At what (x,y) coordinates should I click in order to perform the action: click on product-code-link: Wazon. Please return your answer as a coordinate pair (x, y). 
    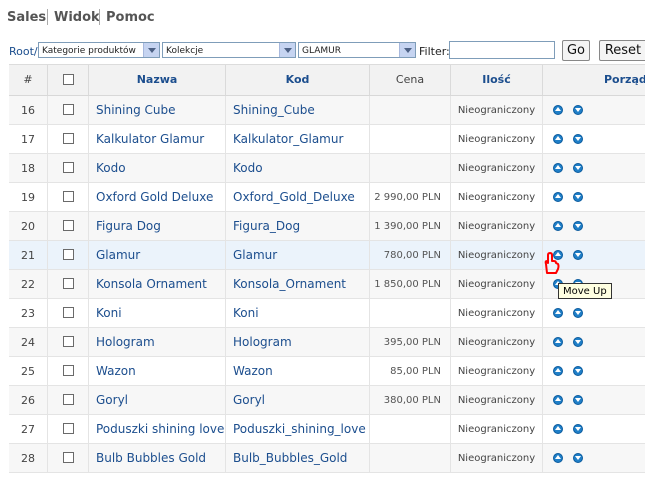
    Looking at the image, I should click on (298, 371).